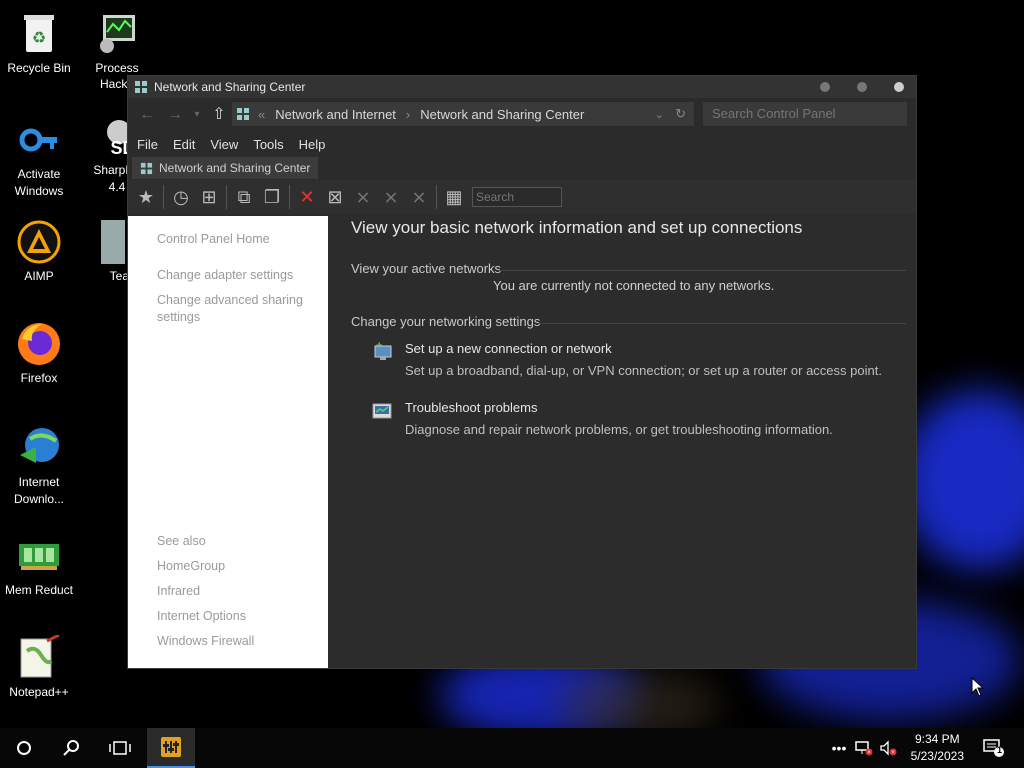 This screenshot has height=768, width=1024. I want to click on internet-options-link: Internet Options, so click(201, 616).